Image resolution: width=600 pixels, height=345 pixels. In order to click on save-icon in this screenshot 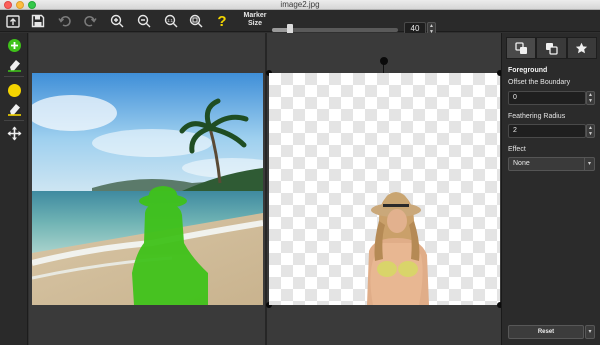, I will do `click(38, 21)`.